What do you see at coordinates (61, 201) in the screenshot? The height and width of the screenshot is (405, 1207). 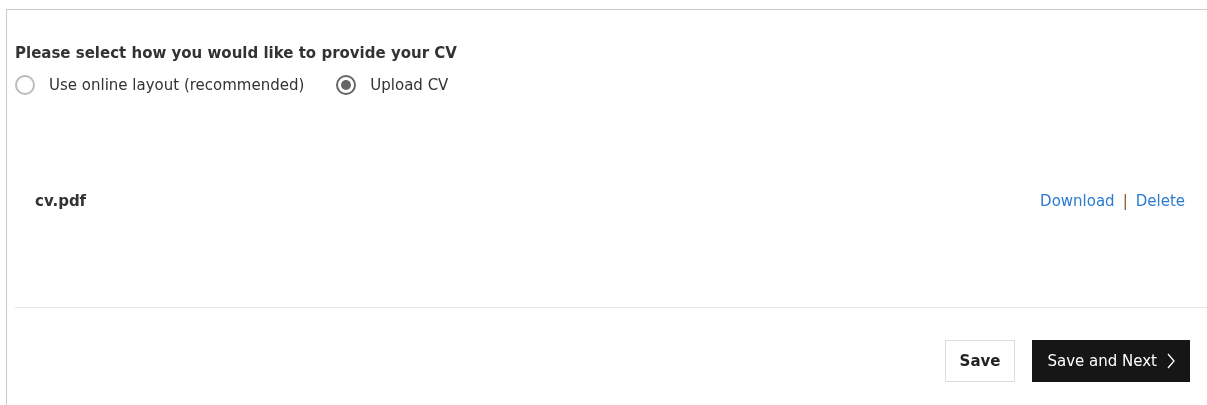 I see `file-name: cv.pdf` at bounding box center [61, 201].